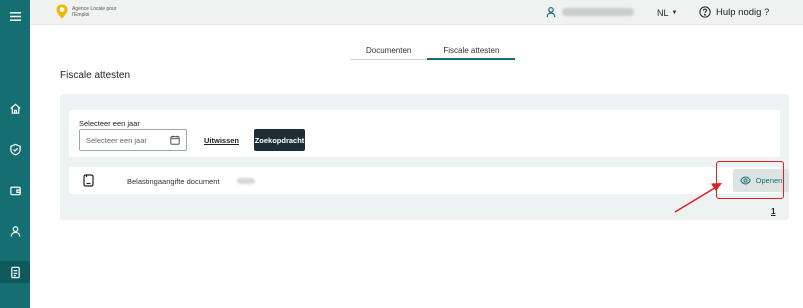 The height and width of the screenshot is (308, 803). I want to click on logo-text: Agence Locale pour l'Emploi, so click(94, 11).